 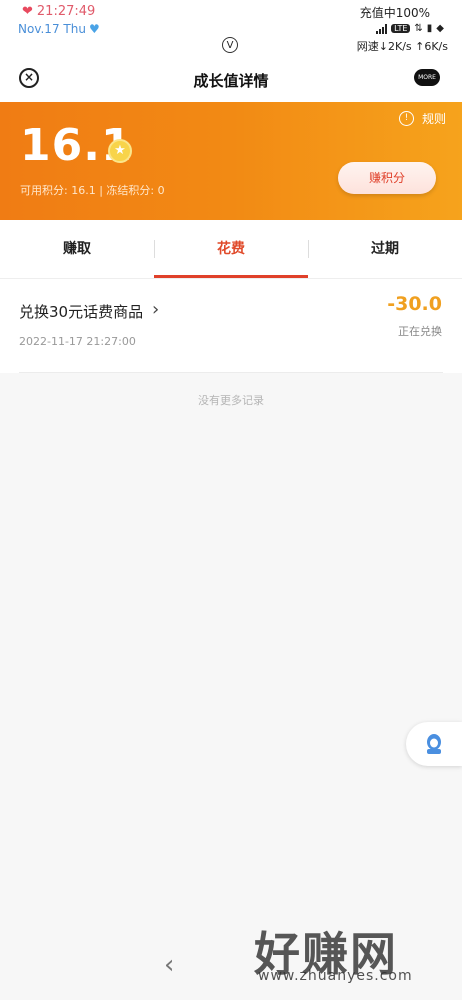 I want to click on vpn-icon: V, so click(x=230, y=45).